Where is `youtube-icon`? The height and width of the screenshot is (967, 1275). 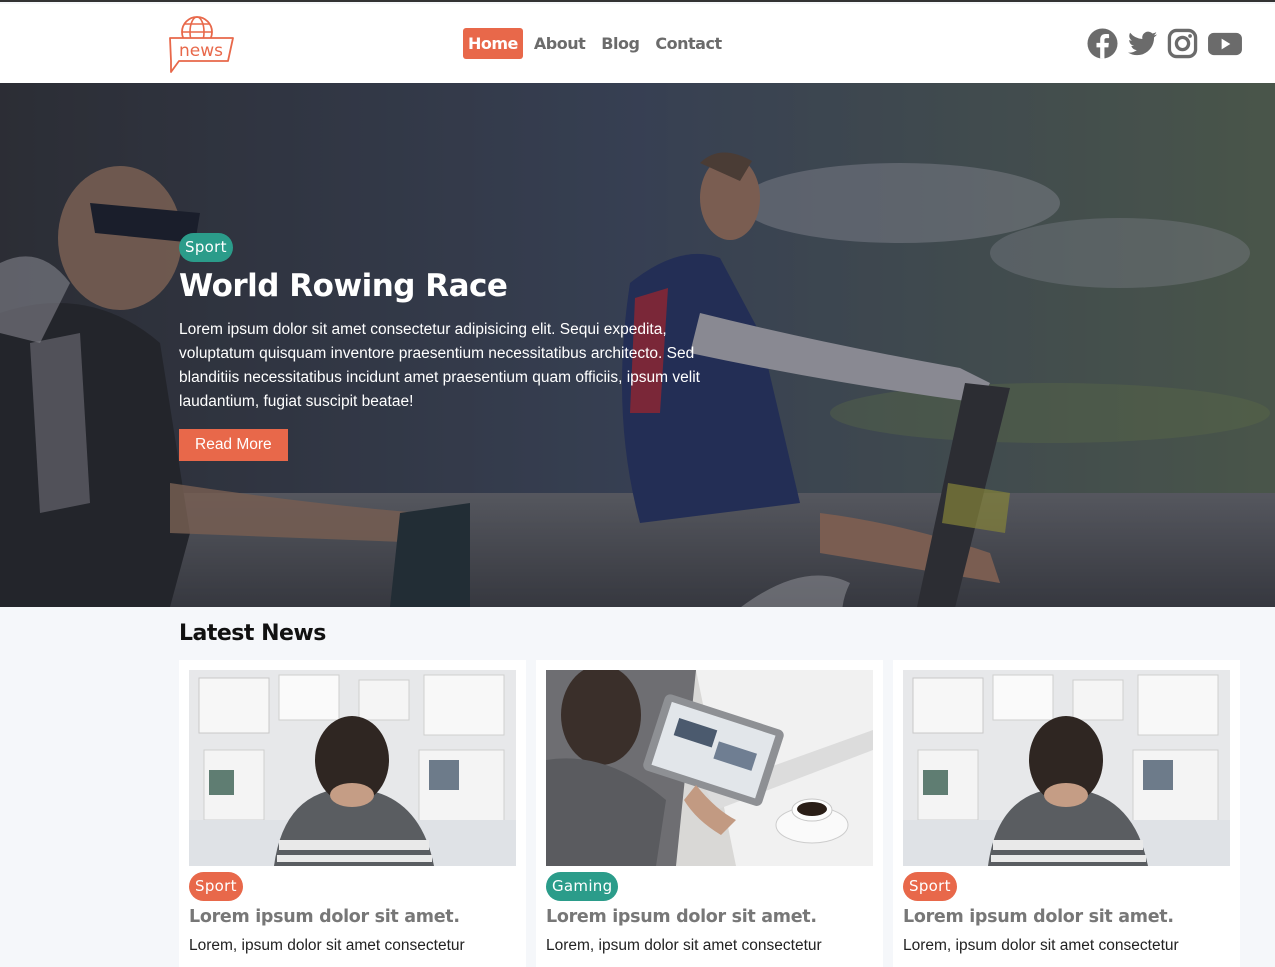
youtube-icon is located at coordinates (1225, 43).